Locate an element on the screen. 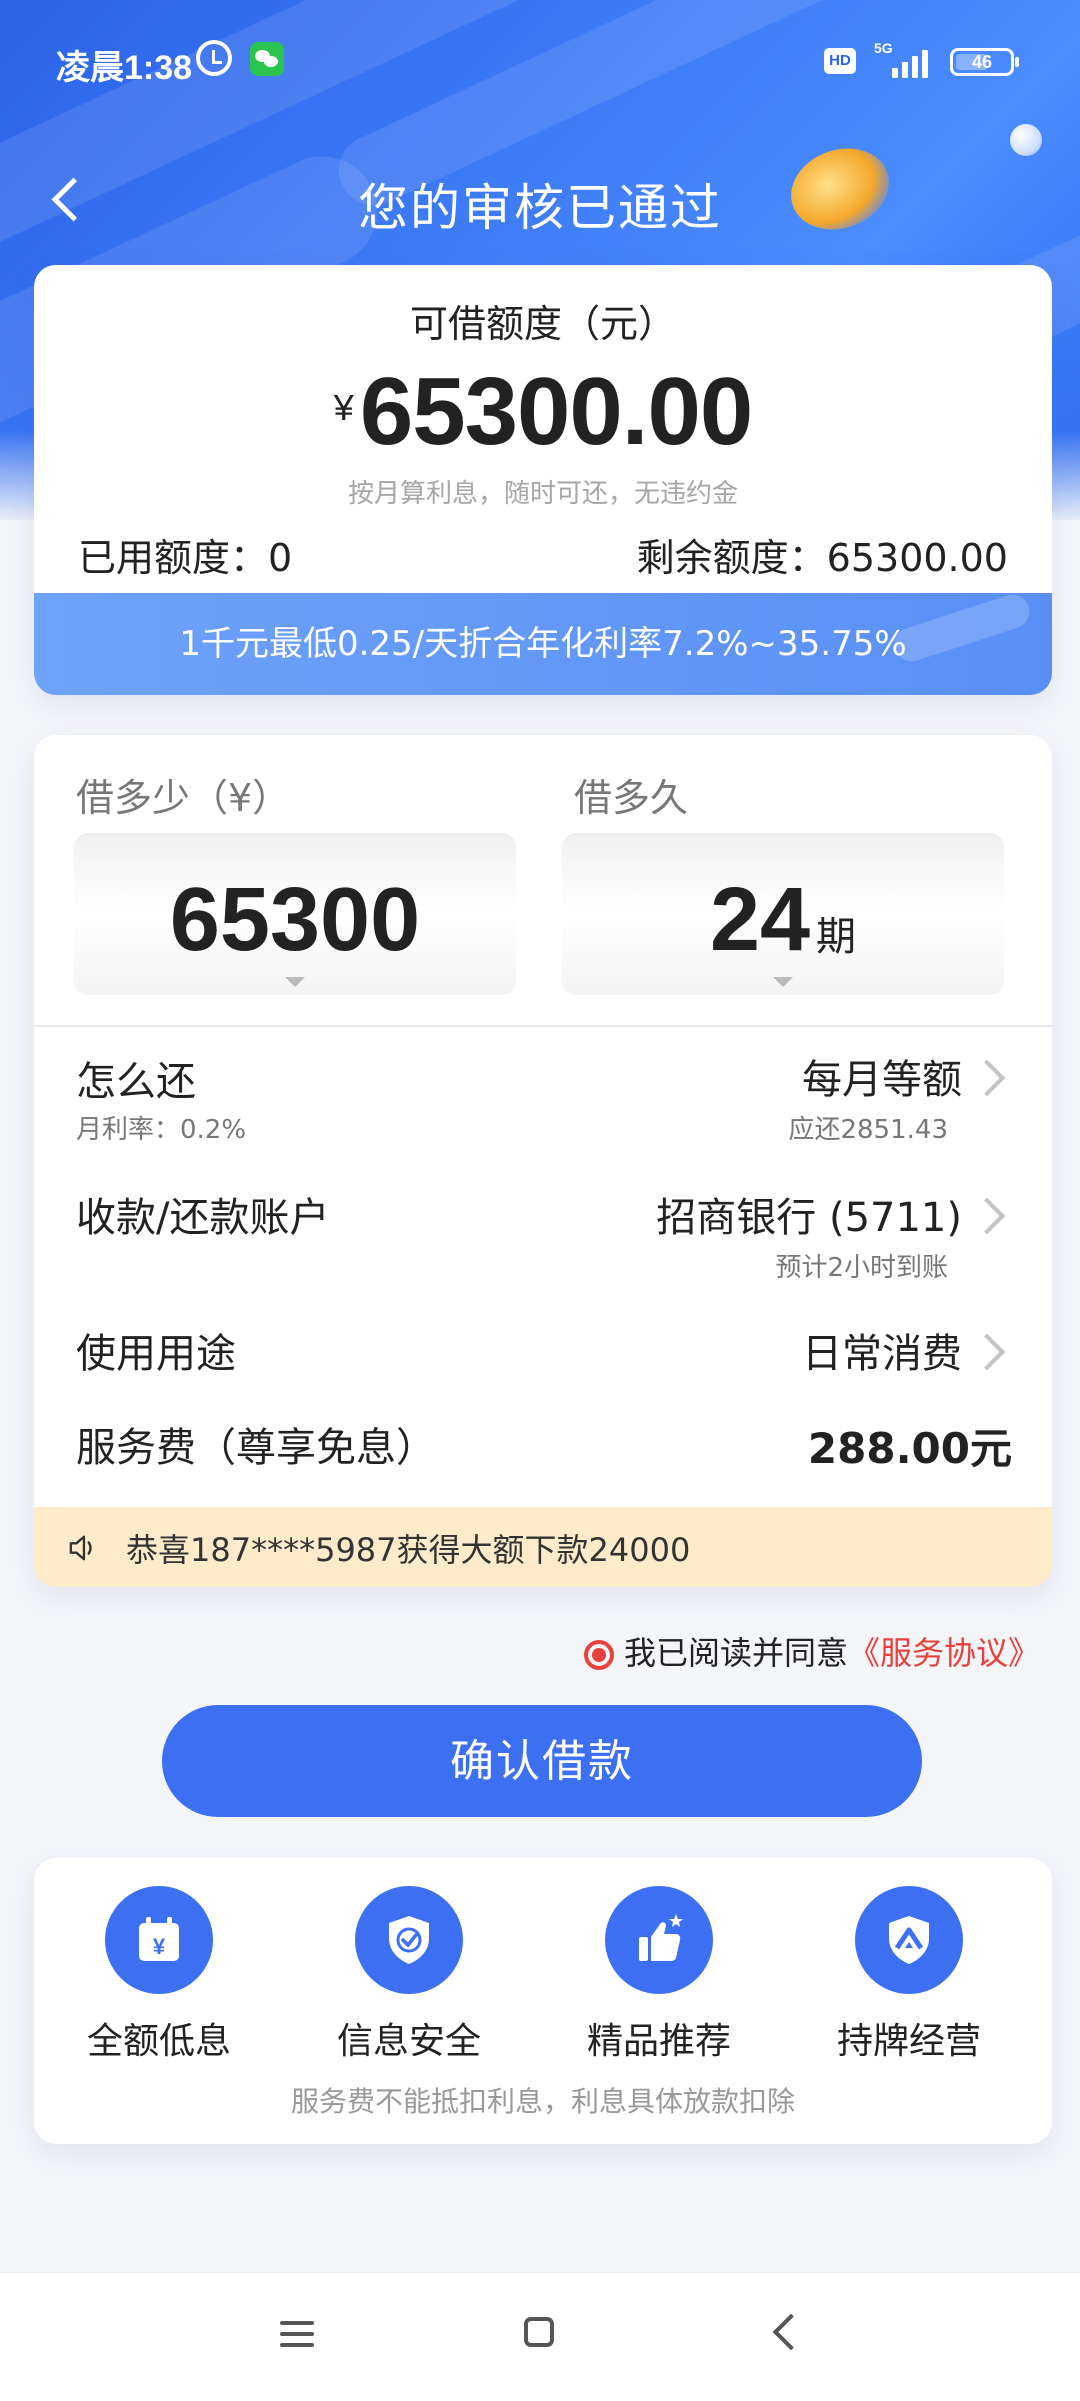 The image size is (1080, 2401). page-title: 您的审核已通过 is located at coordinates (540, 208).